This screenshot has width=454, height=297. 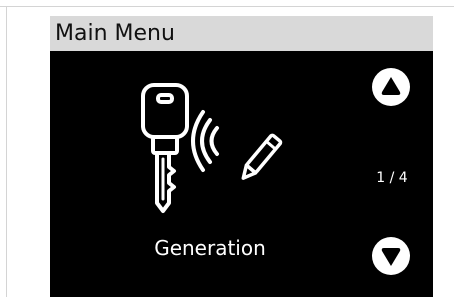 I want to click on scroll-up-button, so click(x=391, y=87).